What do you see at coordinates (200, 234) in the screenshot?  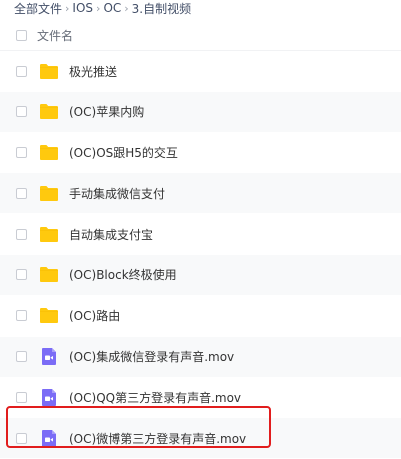 I see `list-item: 自动集成支付宝` at bounding box center [200, 234].